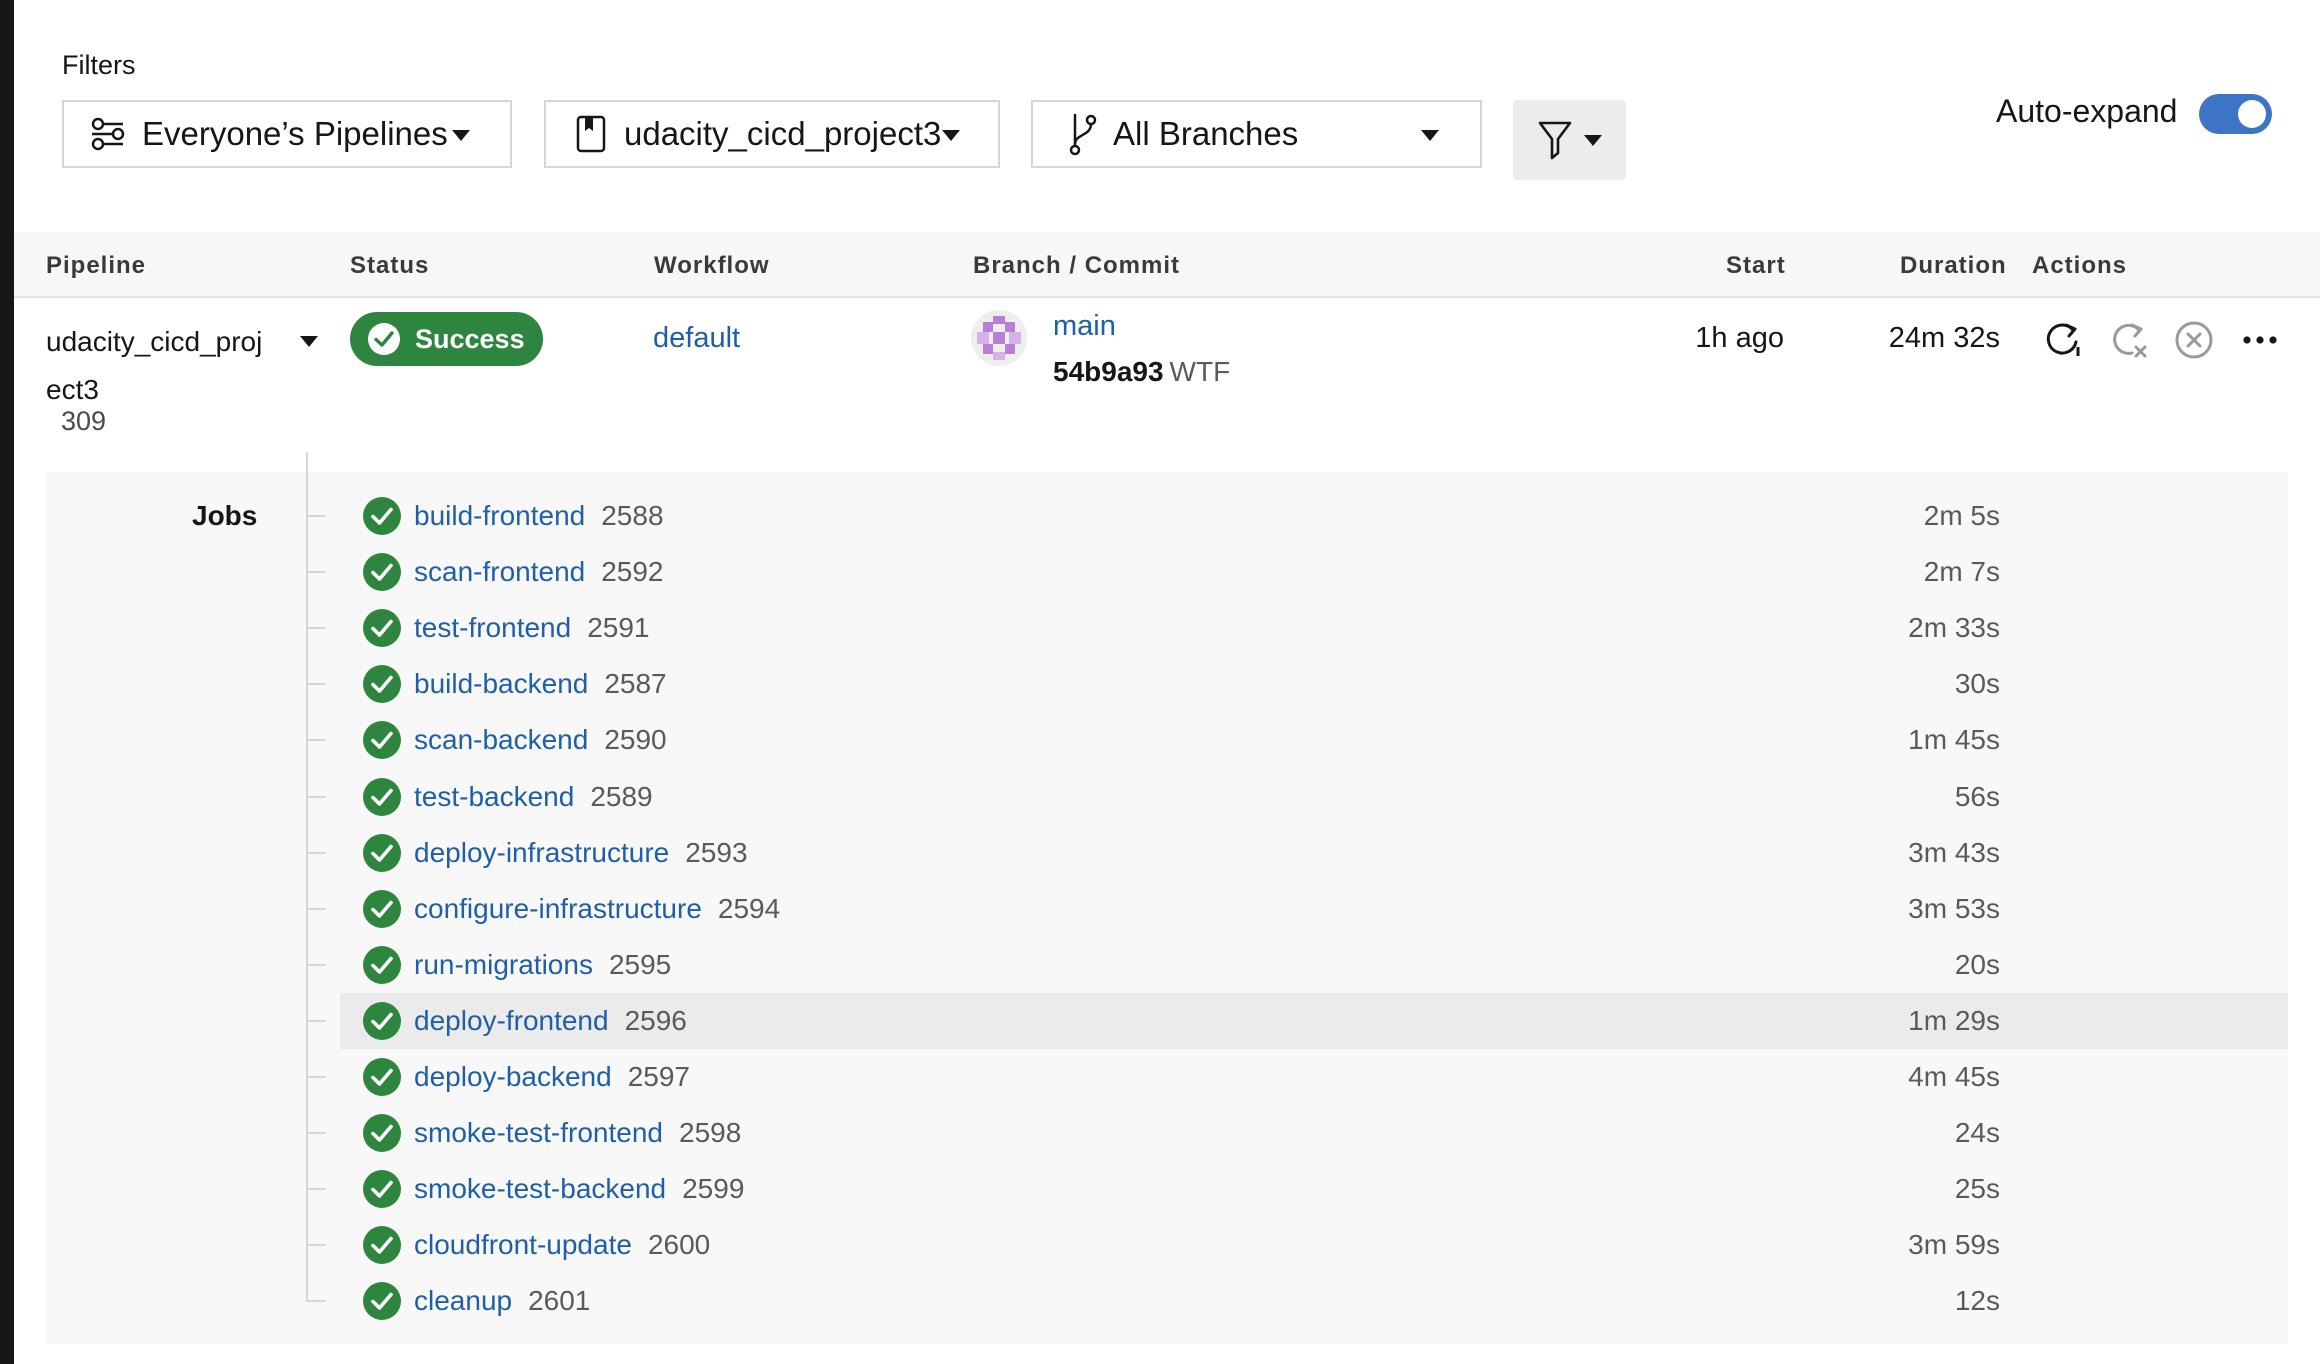  What do you see at coordinates (1297, 1077) in the screenshot?
I see `job-row: deploy-backend 2597 4m 45s` at bounding box center [1297, 1077].